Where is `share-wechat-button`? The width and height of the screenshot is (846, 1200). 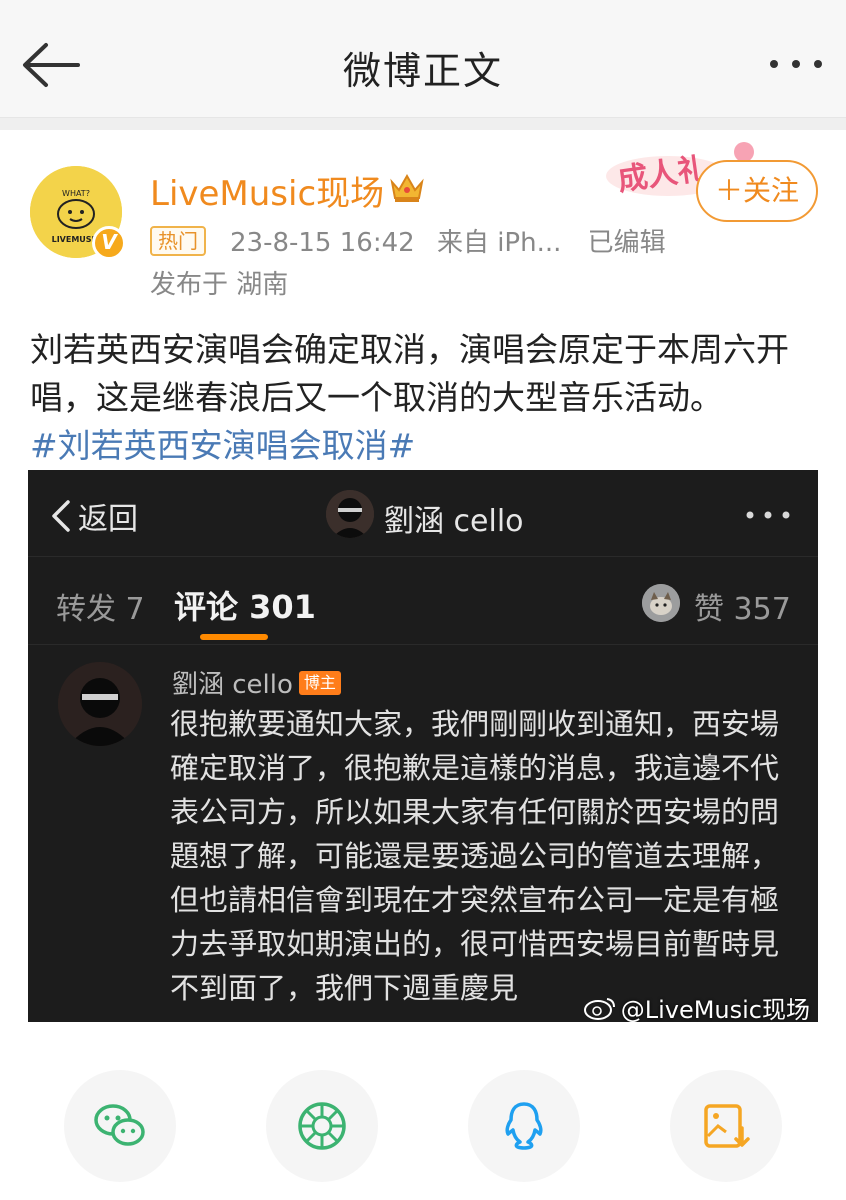 share-wechat-button is located at coordinates (120, 1126).